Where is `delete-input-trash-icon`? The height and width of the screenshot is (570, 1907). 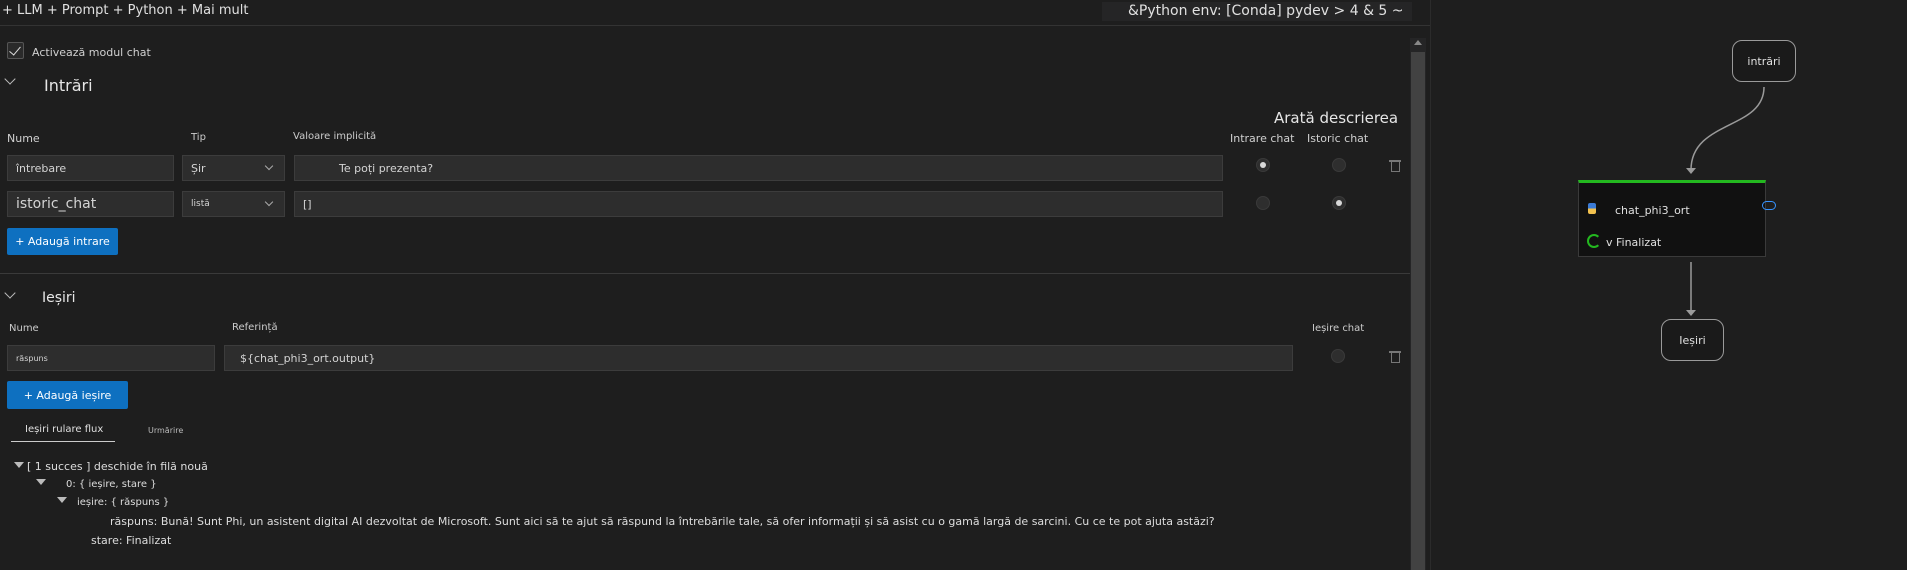 delete-input-trash-icon is located at coordinates (1395, 166).